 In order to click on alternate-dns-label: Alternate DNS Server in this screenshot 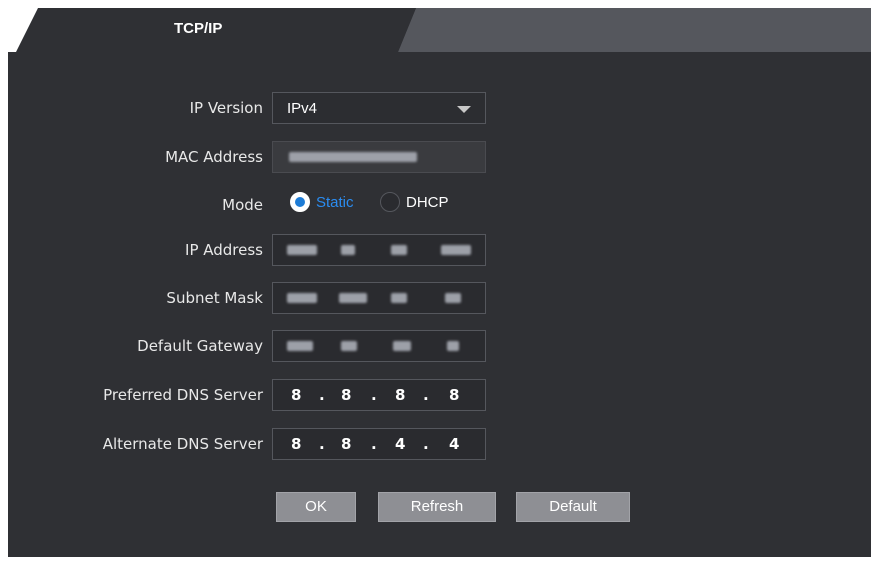, I will do `click(182, 444)`.